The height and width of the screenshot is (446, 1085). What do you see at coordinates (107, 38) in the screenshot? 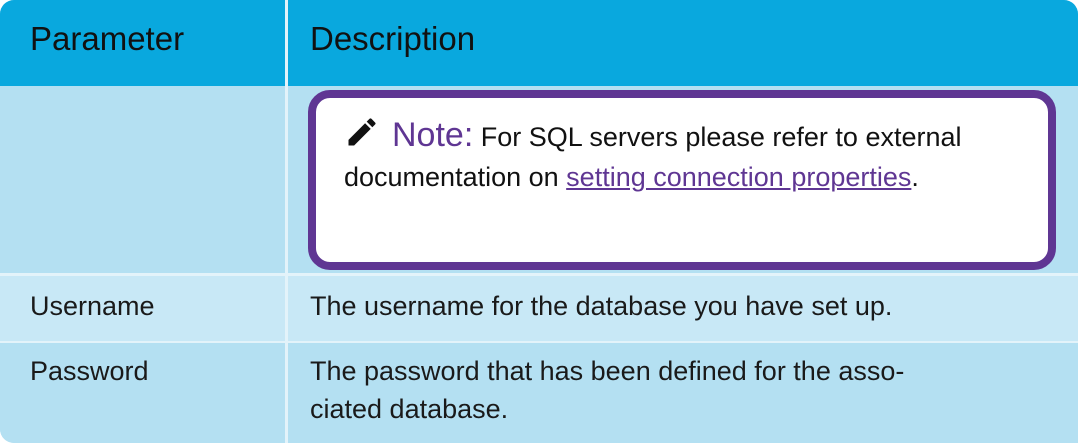
I see `header-parameter: Parameter` at bounding box center [107, 38].